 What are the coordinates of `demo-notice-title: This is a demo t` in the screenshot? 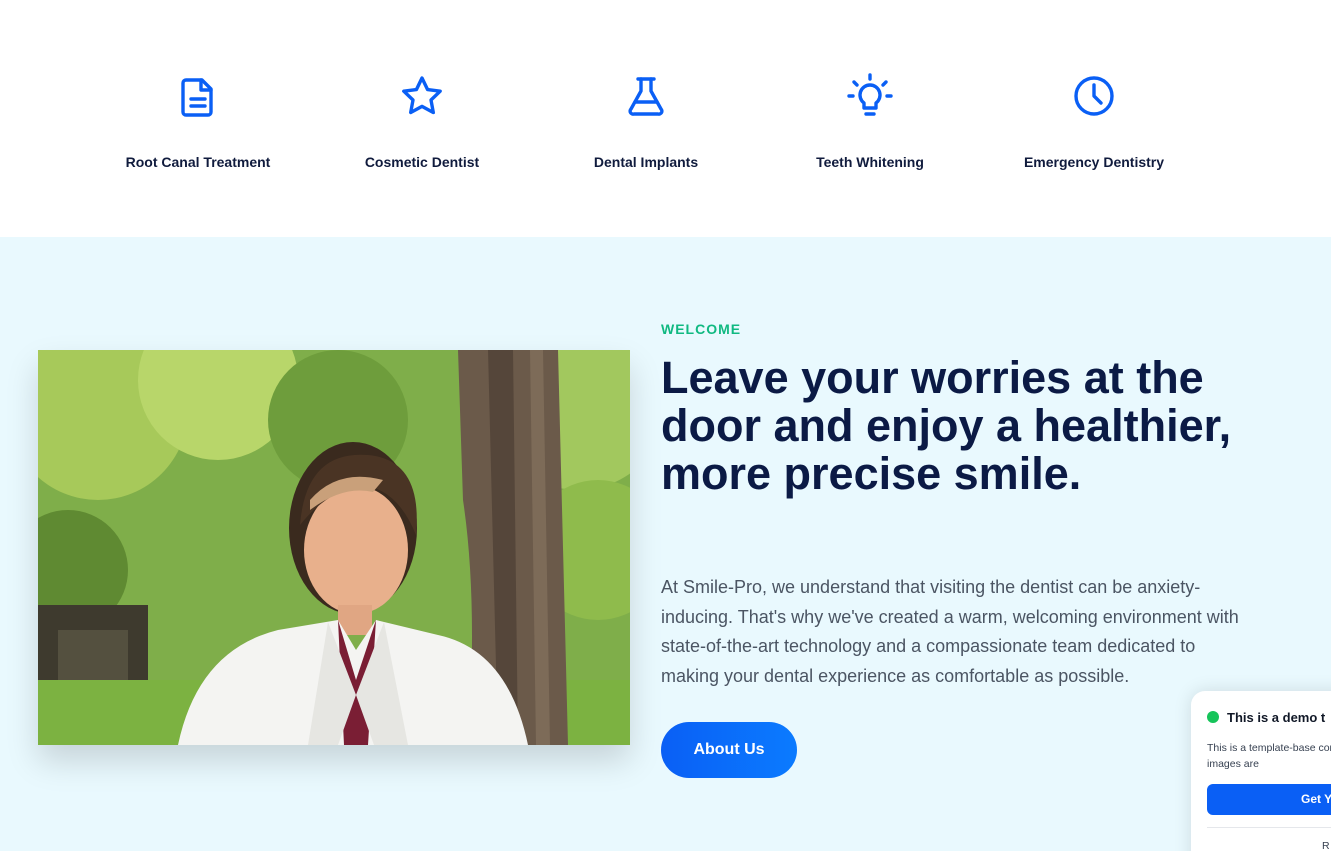 It's located at (1276, 717).